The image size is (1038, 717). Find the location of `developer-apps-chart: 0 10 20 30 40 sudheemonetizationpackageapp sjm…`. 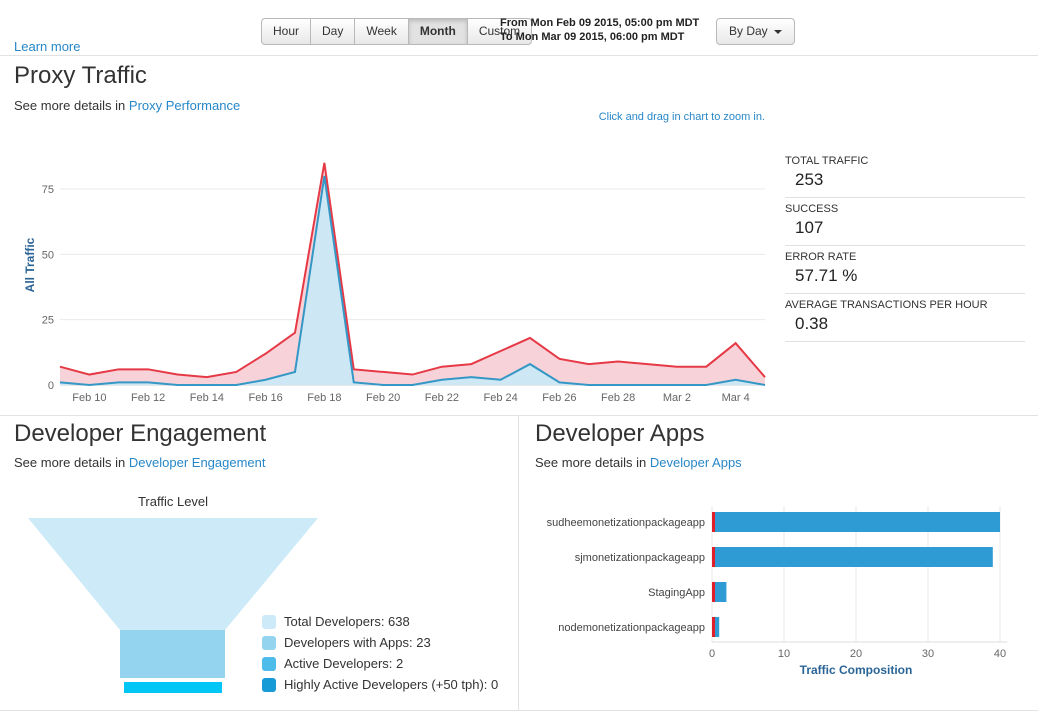

developer-apps-chart: 0 10 20 30 40 sudheemonetizationpackageapp sjm… is located at coordinates (777, 591).